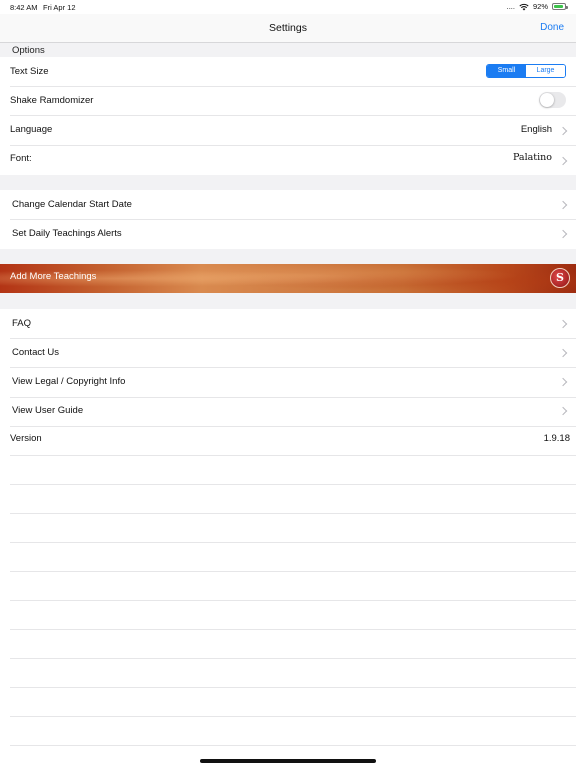 This screenshot has width=576, height=768. Describe the element at coordinates (35, 352) in the screenshot. I see `contact-us-label: Contact Us` at that location.